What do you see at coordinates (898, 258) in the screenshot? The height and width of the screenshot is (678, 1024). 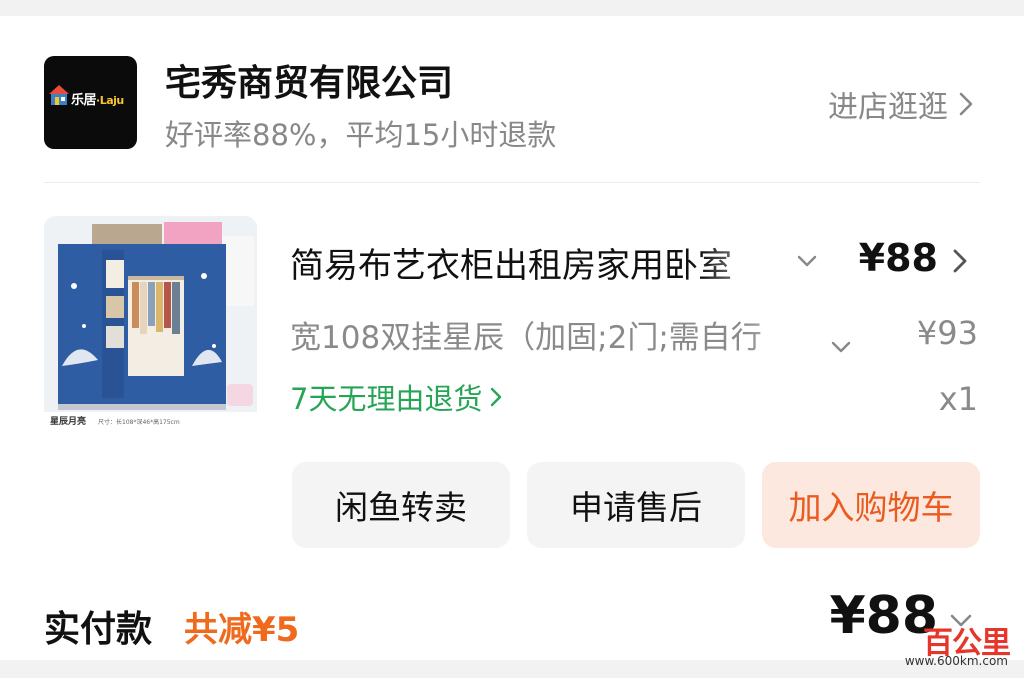 I see `product-price: ¥88` at bounding box center [898, 258].